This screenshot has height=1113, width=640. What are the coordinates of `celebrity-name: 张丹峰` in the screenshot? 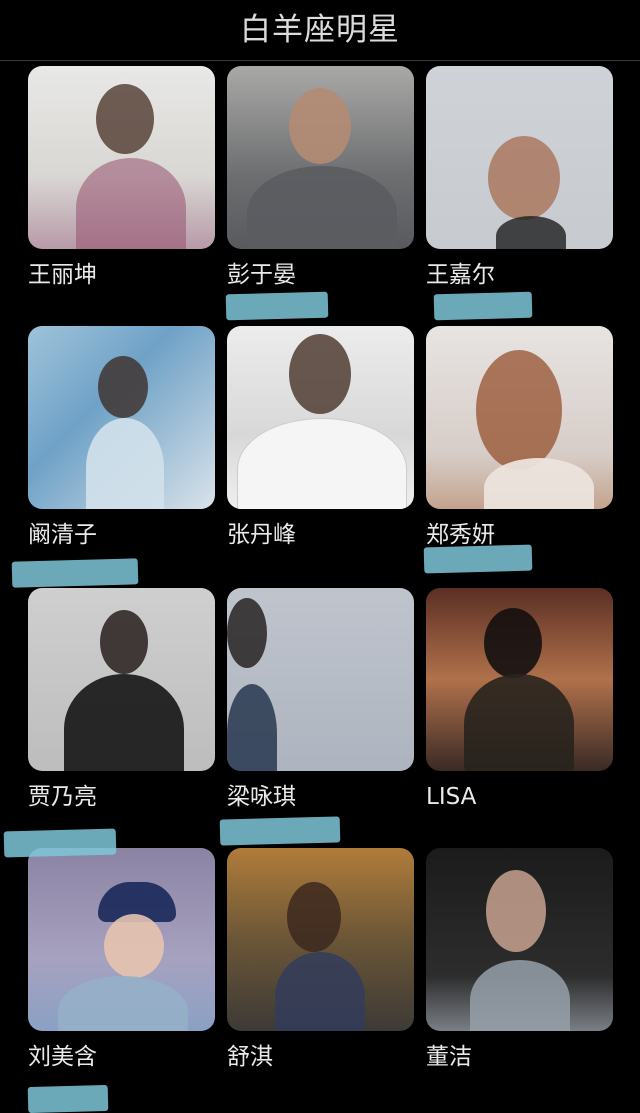 It's located at (261, 535).